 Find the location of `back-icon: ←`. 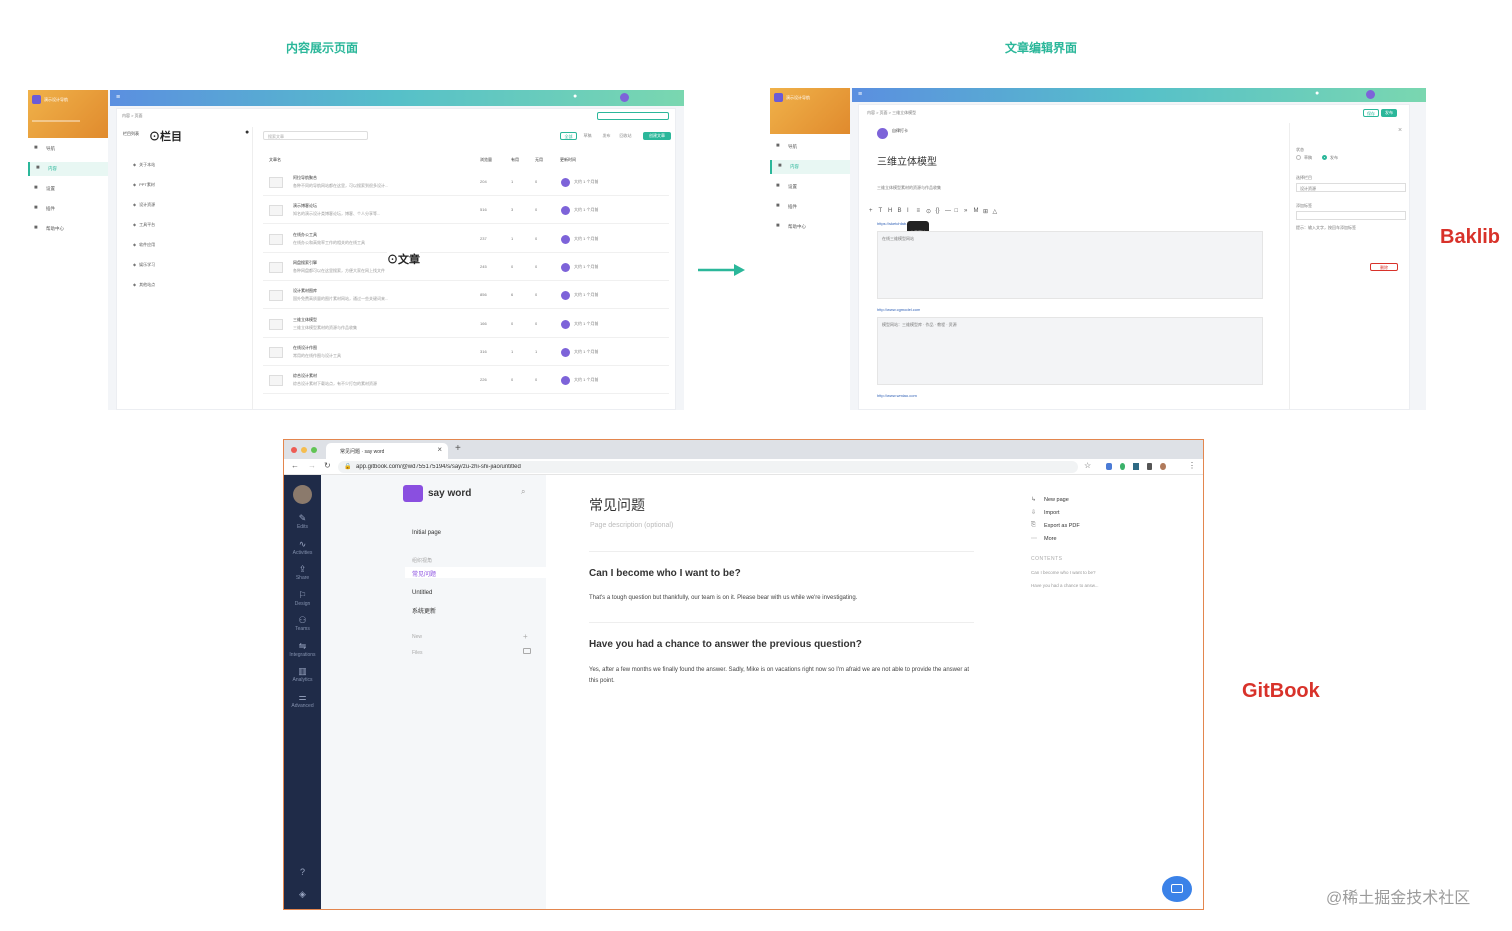

back-icon: ← is located at coordinates (295, 465).